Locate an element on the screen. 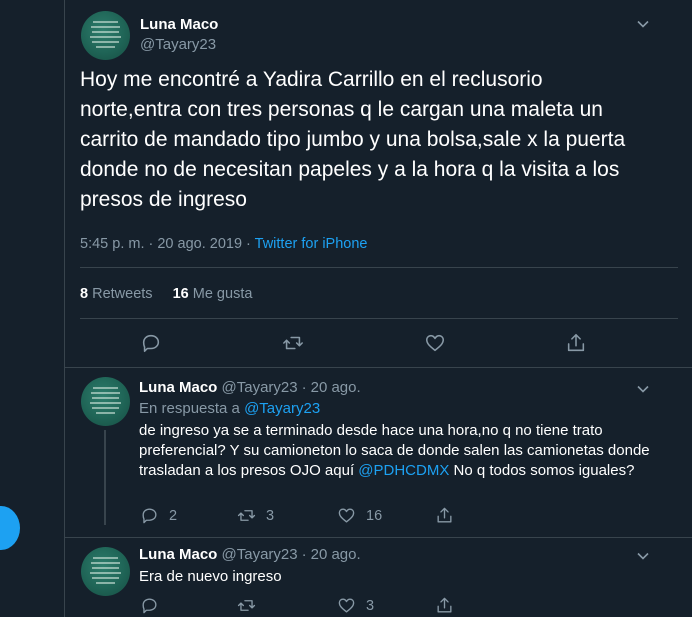 The image size is (692, 617). replying-to: En respuesta a @Tayary23 is located at coordinates (229, 408).